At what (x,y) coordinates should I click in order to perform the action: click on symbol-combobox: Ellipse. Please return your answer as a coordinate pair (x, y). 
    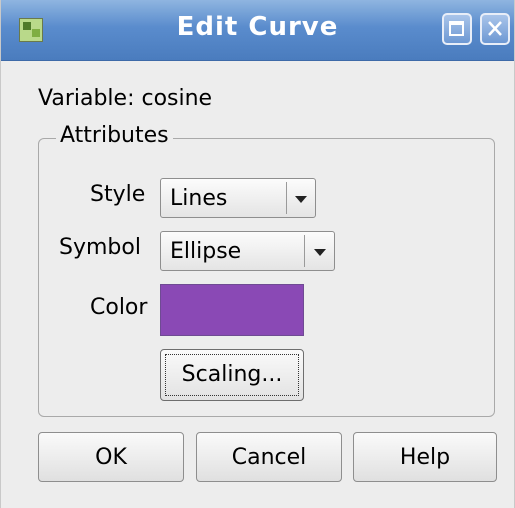
    Looking at the image, I should click on (247, 251).